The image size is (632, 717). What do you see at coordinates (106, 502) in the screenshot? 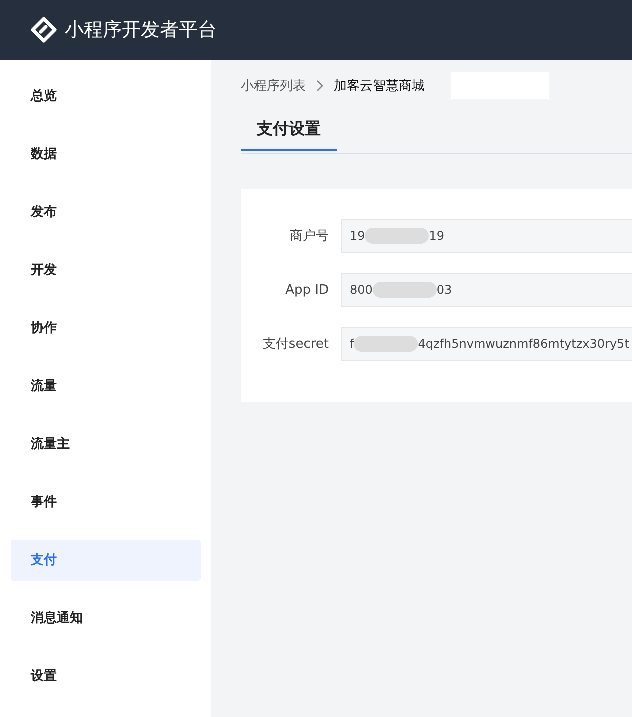
I see `sidebar-item: 事件` at bounding box center [106, 502].